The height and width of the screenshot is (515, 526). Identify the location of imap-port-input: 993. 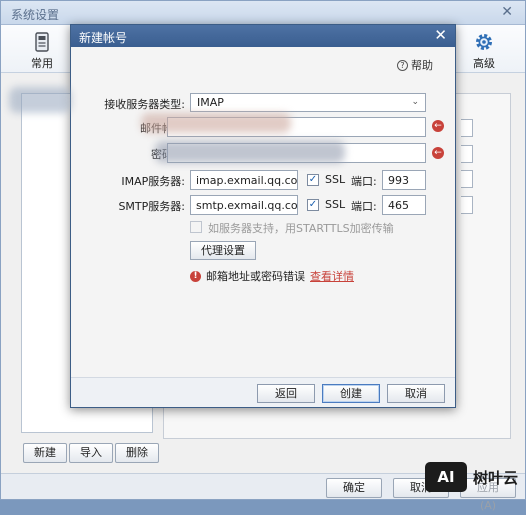
(404, 180).